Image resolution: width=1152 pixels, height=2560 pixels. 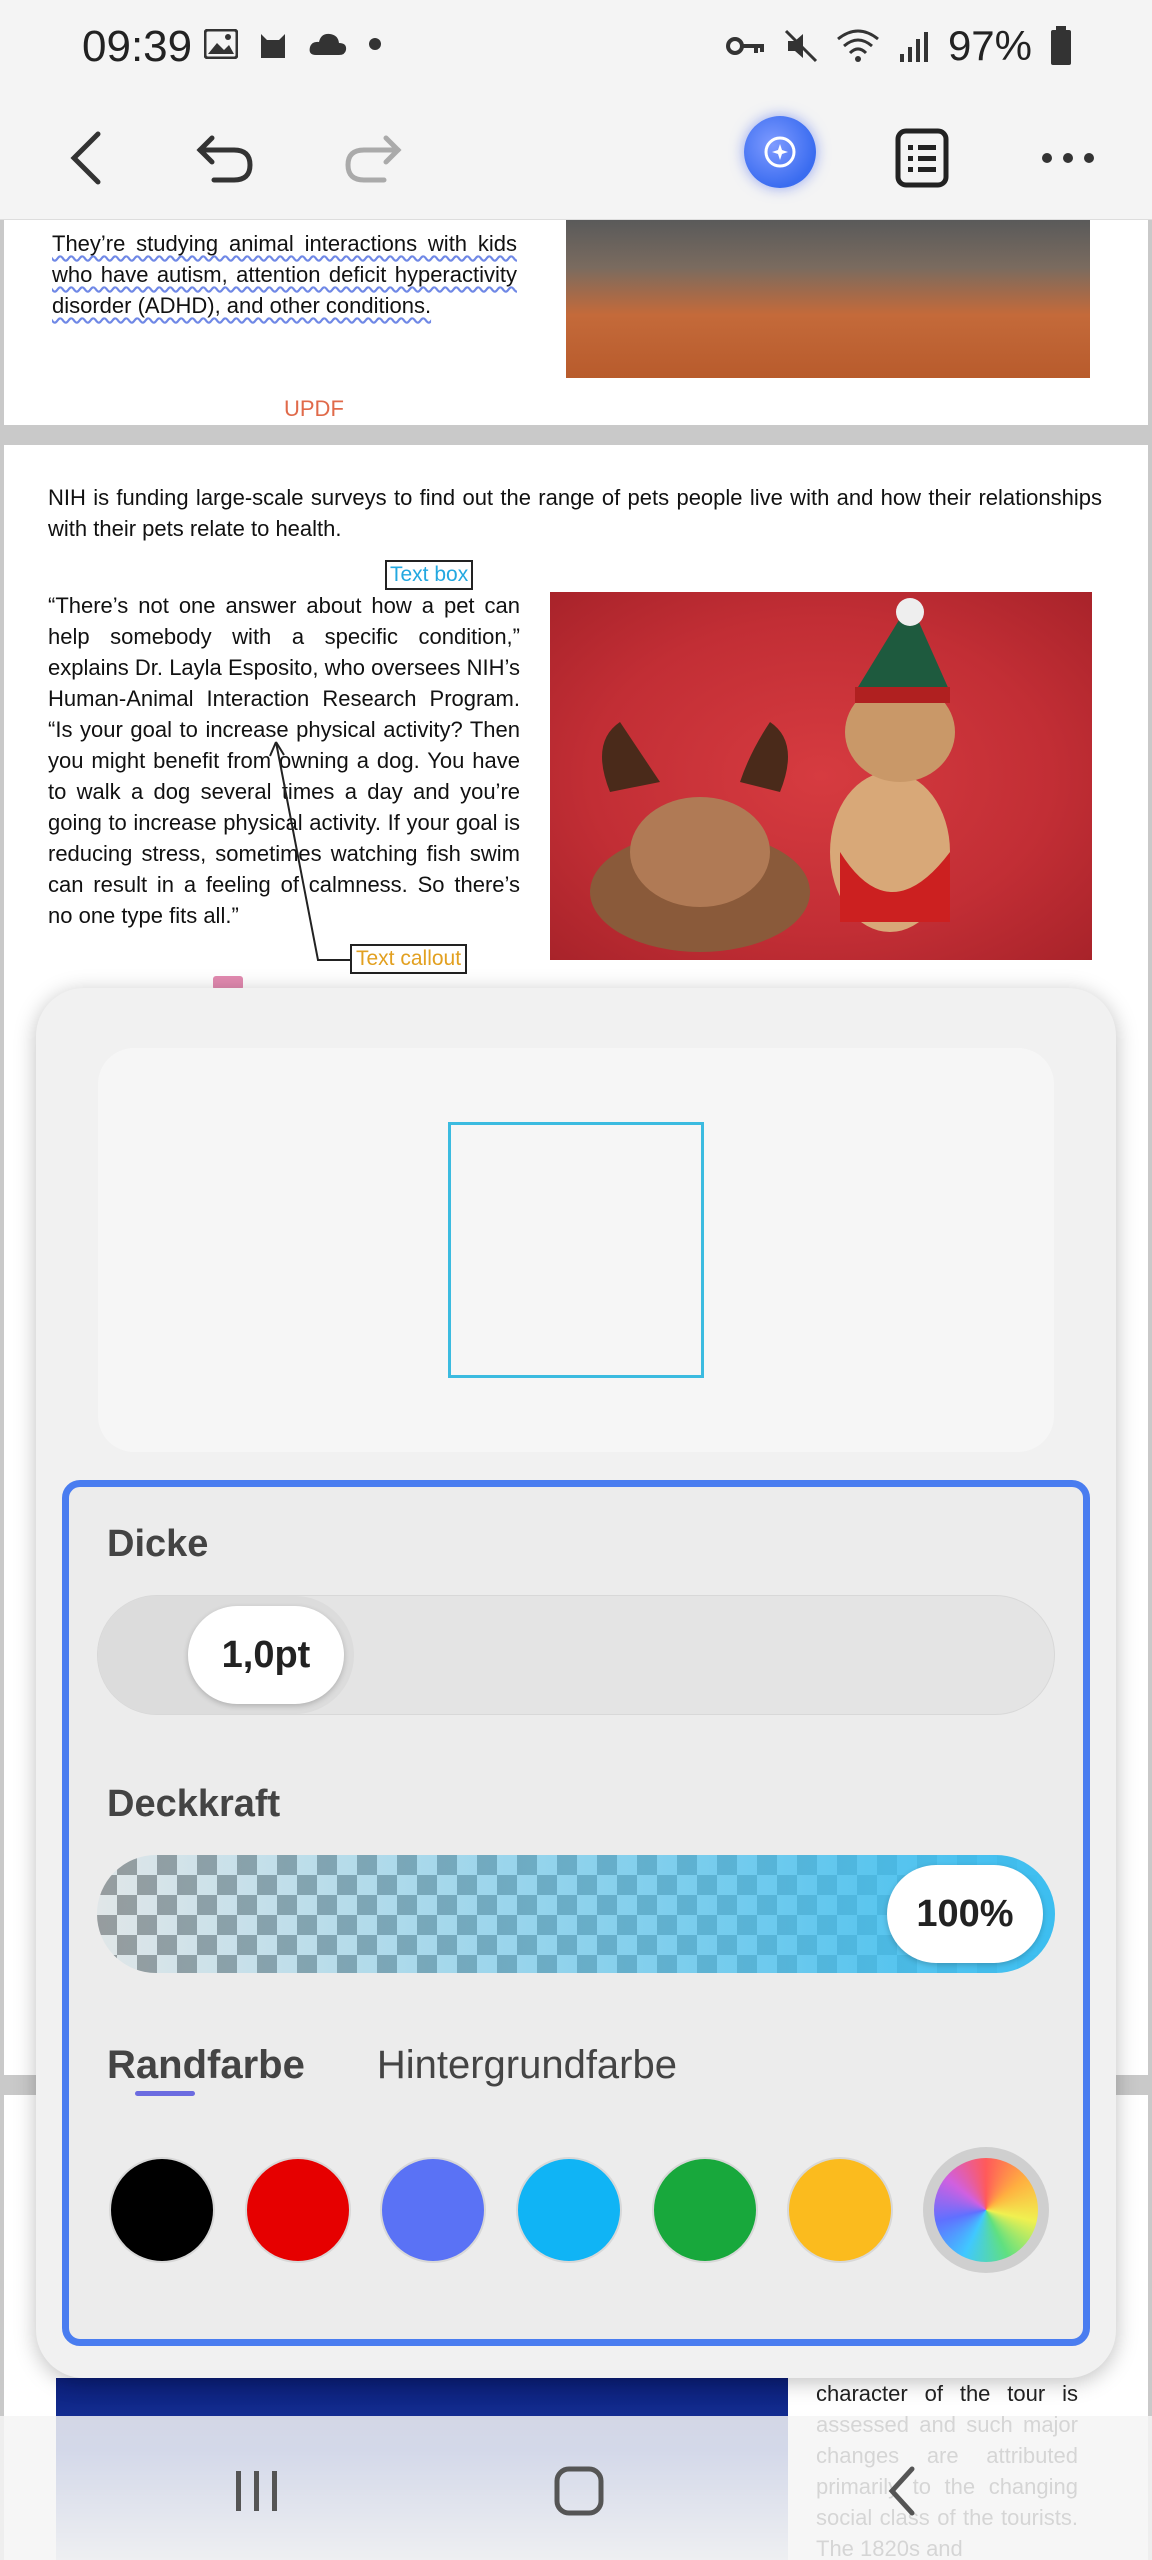 What do you see at coordinates (800, 46) in the screenshot?
I see `mute-icon` at bounding box center [800, 46].